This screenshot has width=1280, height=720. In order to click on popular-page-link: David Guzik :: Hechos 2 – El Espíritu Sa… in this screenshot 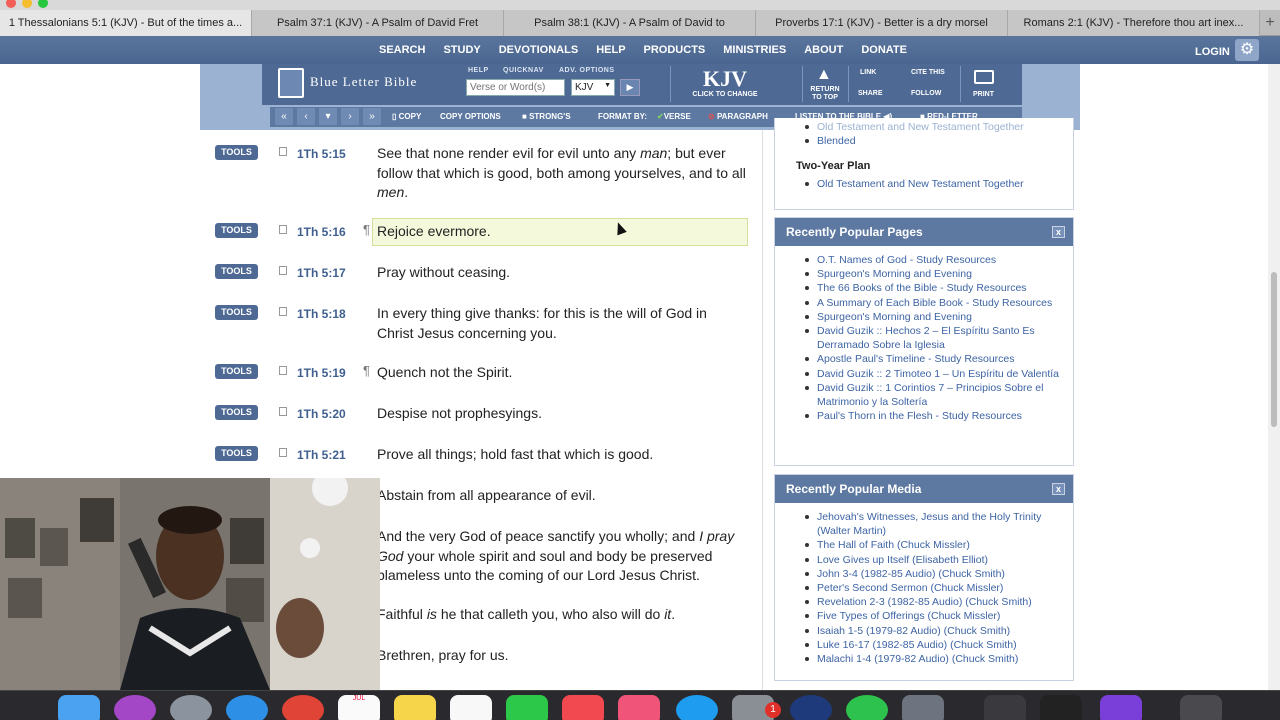, I will do `click(934, 338)`.